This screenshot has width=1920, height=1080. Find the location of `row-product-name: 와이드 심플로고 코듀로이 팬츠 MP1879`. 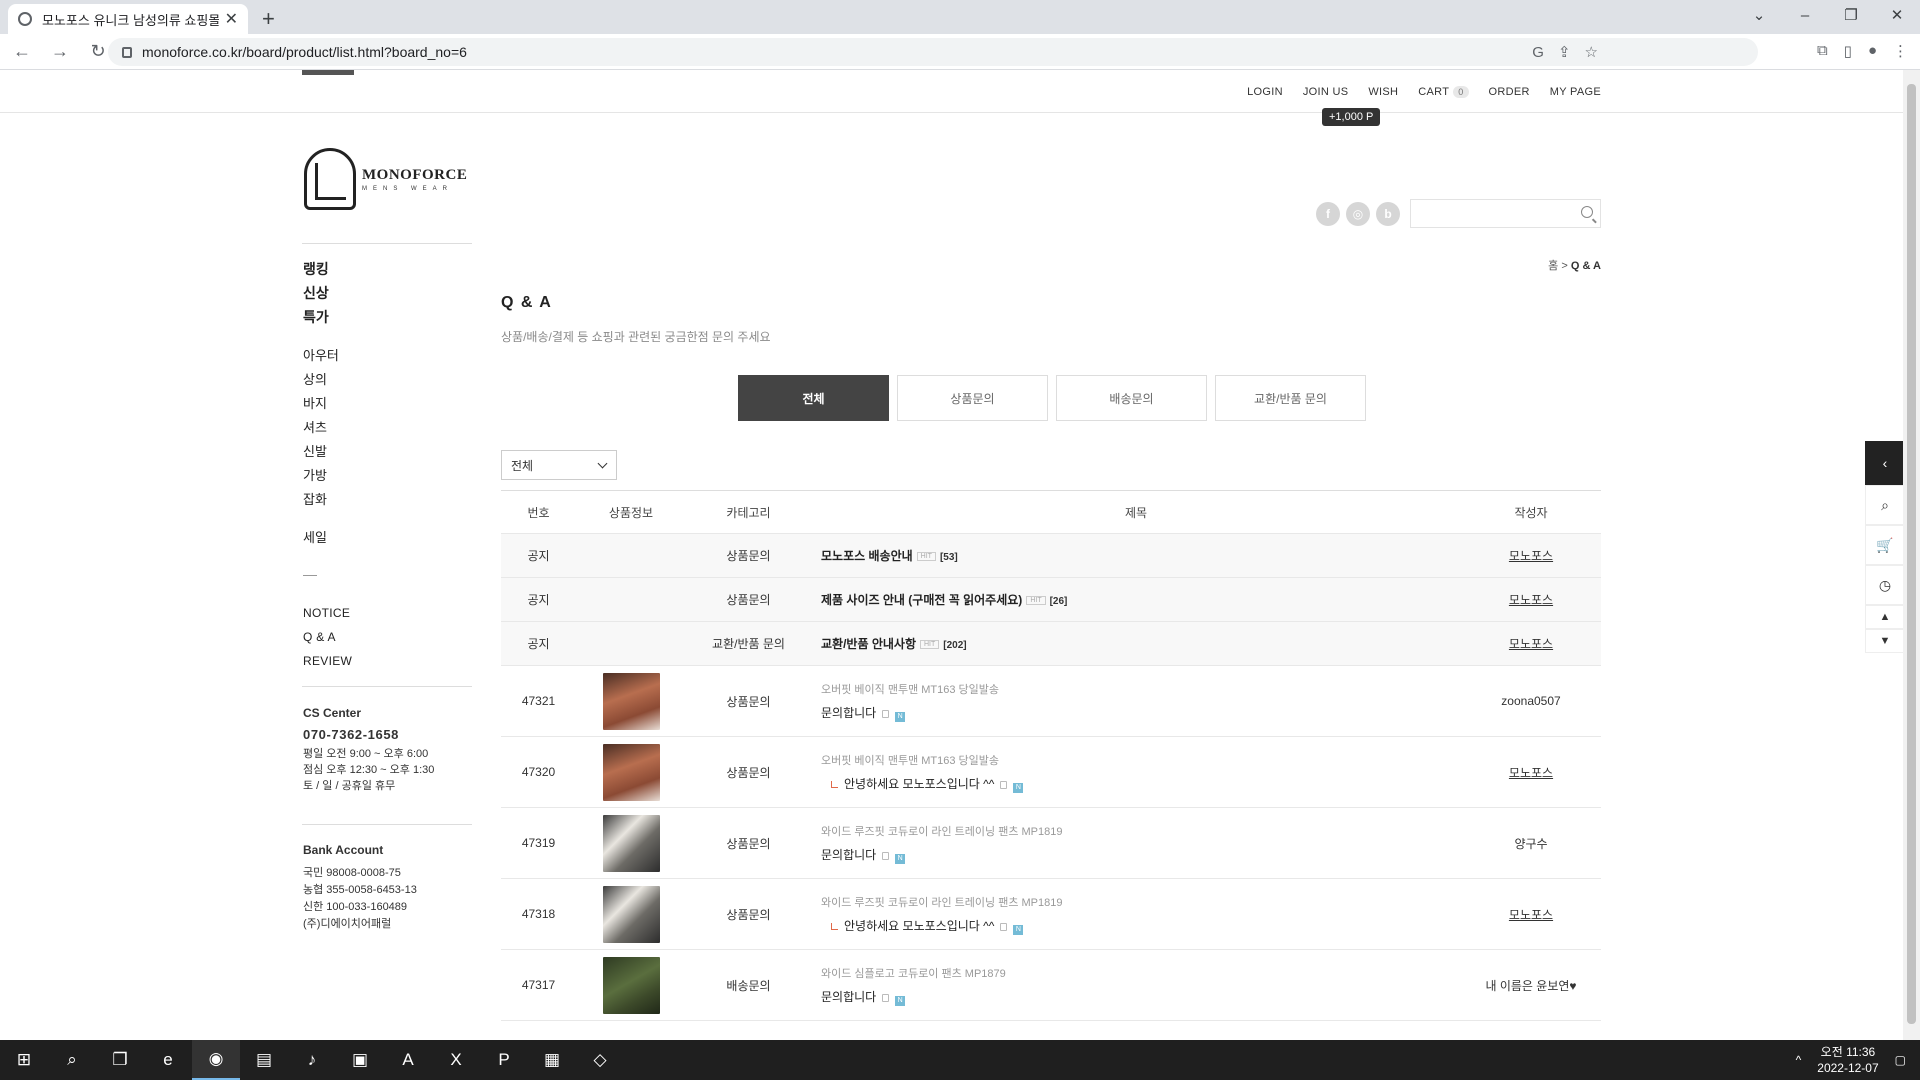

row-product-name: 와이드 심플로고 코듀로이 팬츠 MP1879 is located at coordinates (1141, 973).